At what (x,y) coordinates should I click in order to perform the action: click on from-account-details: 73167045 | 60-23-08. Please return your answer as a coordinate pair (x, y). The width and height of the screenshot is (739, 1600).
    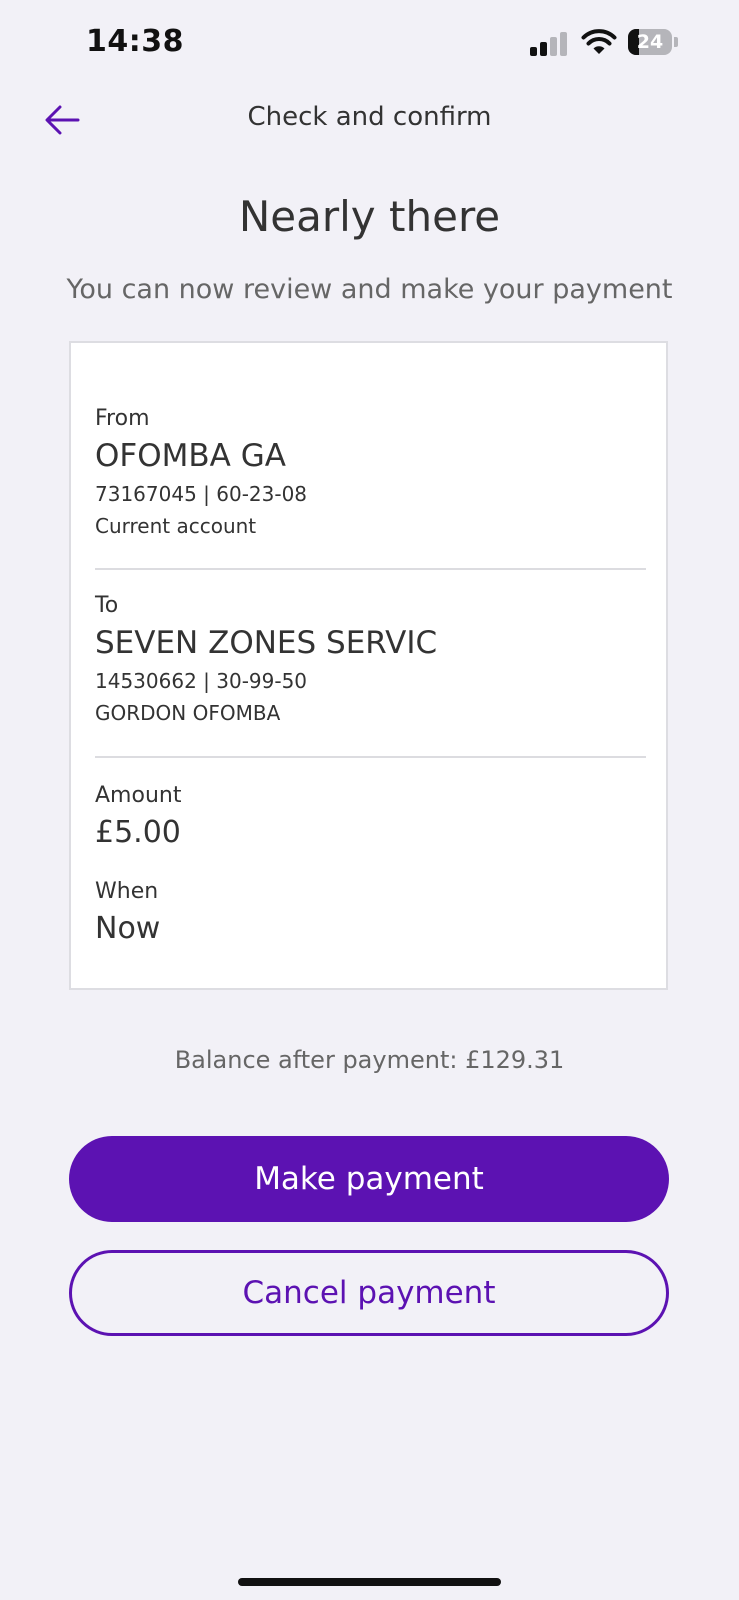
    Looking at the image, I should click on (201, 494).